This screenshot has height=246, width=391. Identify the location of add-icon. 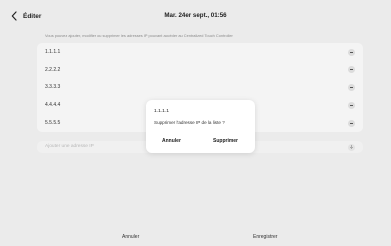
(351, 147).